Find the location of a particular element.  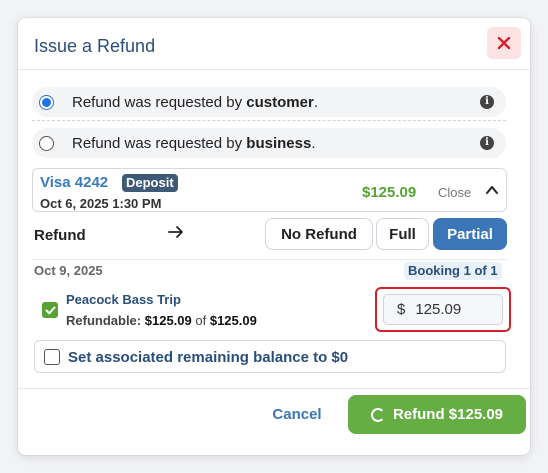

radio-business is located at coordinates (46, 143).